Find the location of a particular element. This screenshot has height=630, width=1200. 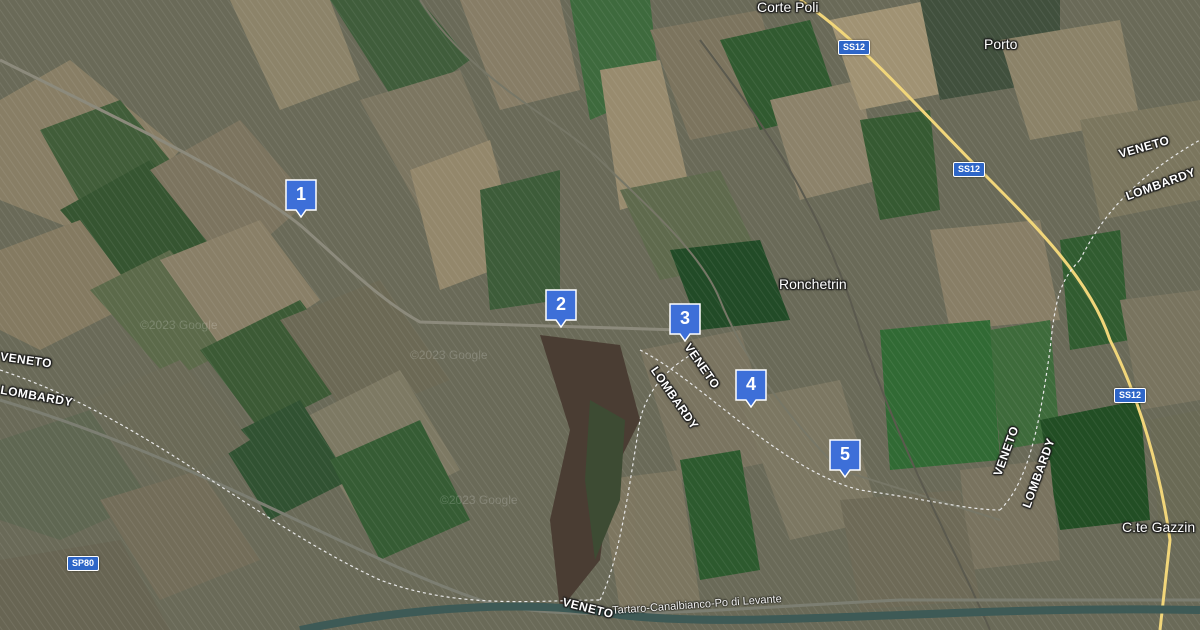

place-label-c-te-gazzin: C.te Gazzin is located at coordinates (1159, 527).